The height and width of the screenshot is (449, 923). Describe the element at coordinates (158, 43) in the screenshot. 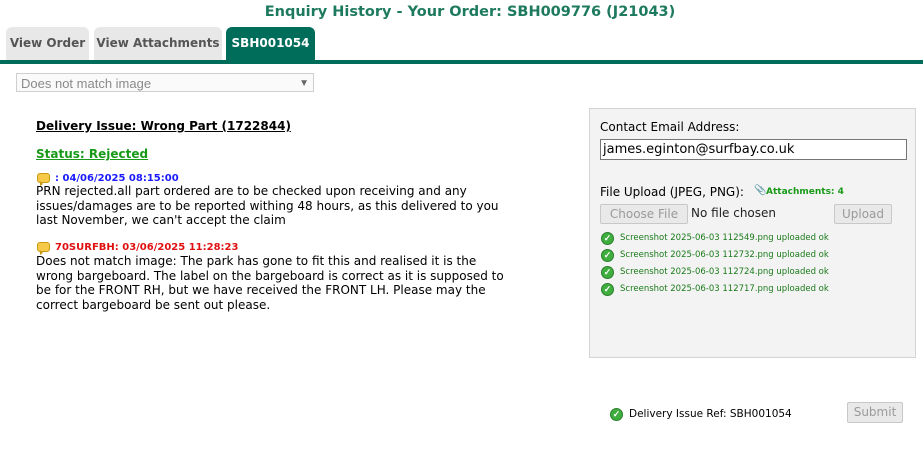

I see `tab-view-attachments: View Attachments` at that location.